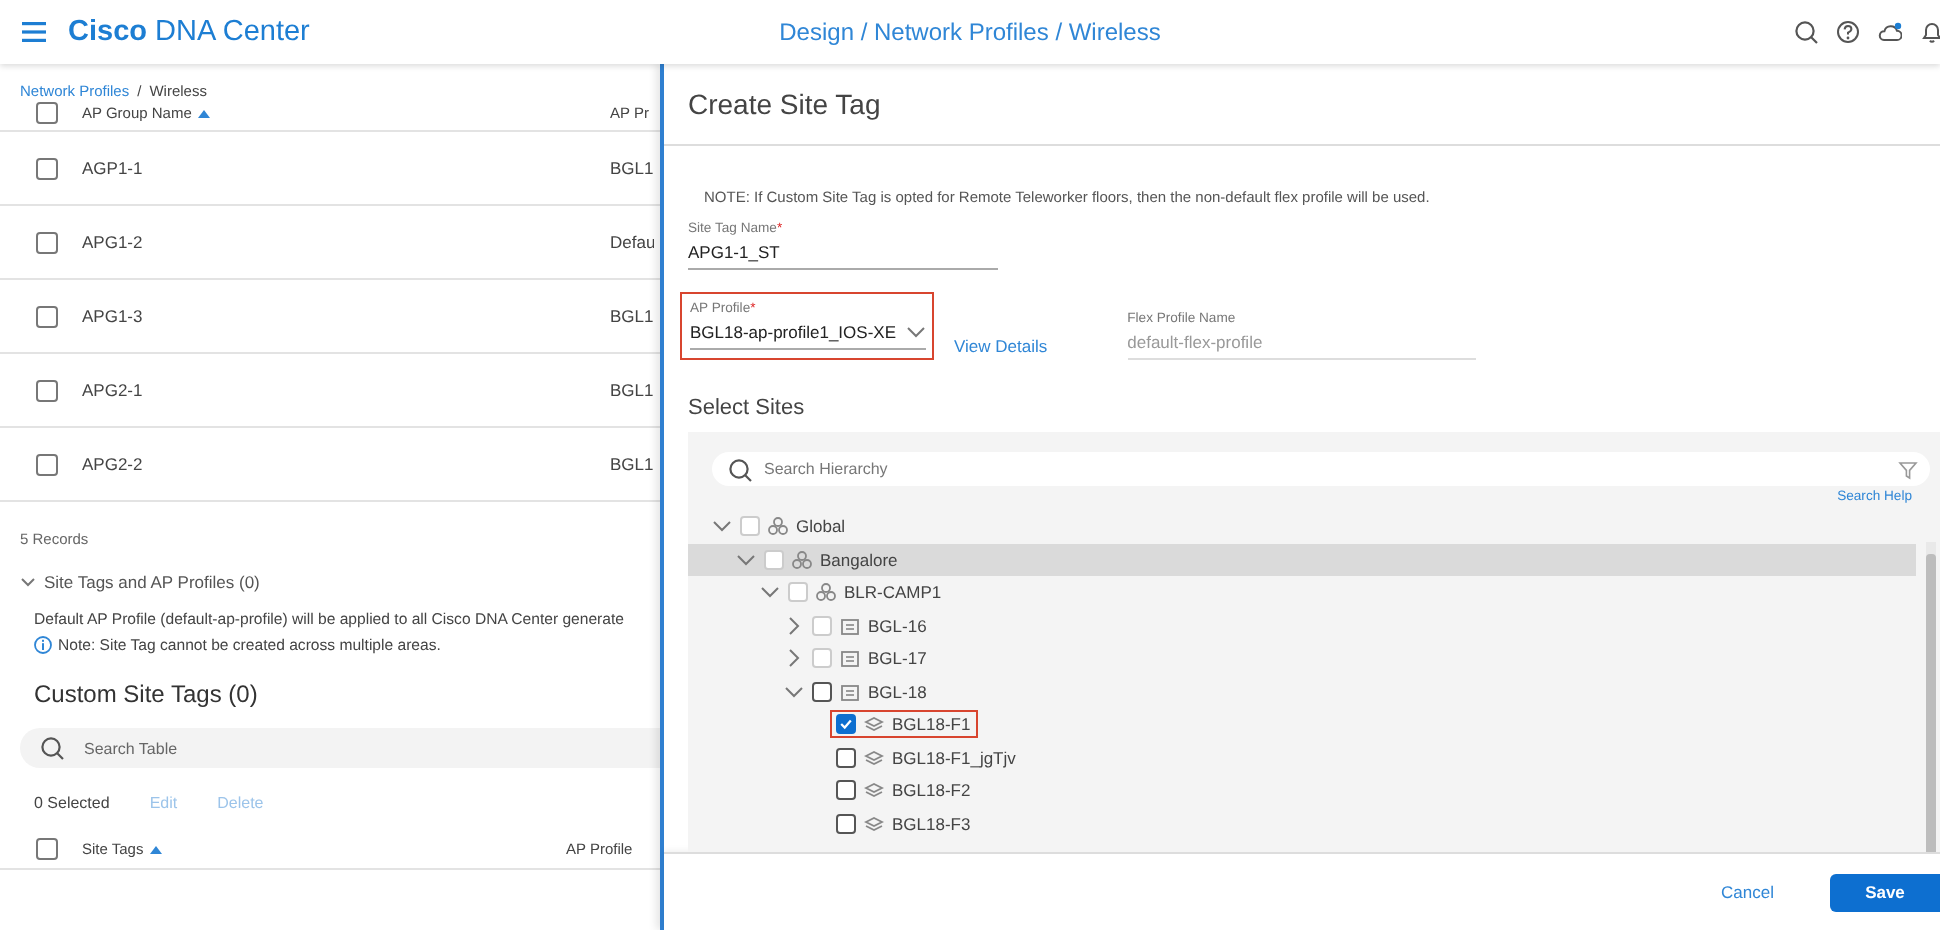  I want to click on page-title: Design / Network Profiles / Wireless, so click(970, 32).